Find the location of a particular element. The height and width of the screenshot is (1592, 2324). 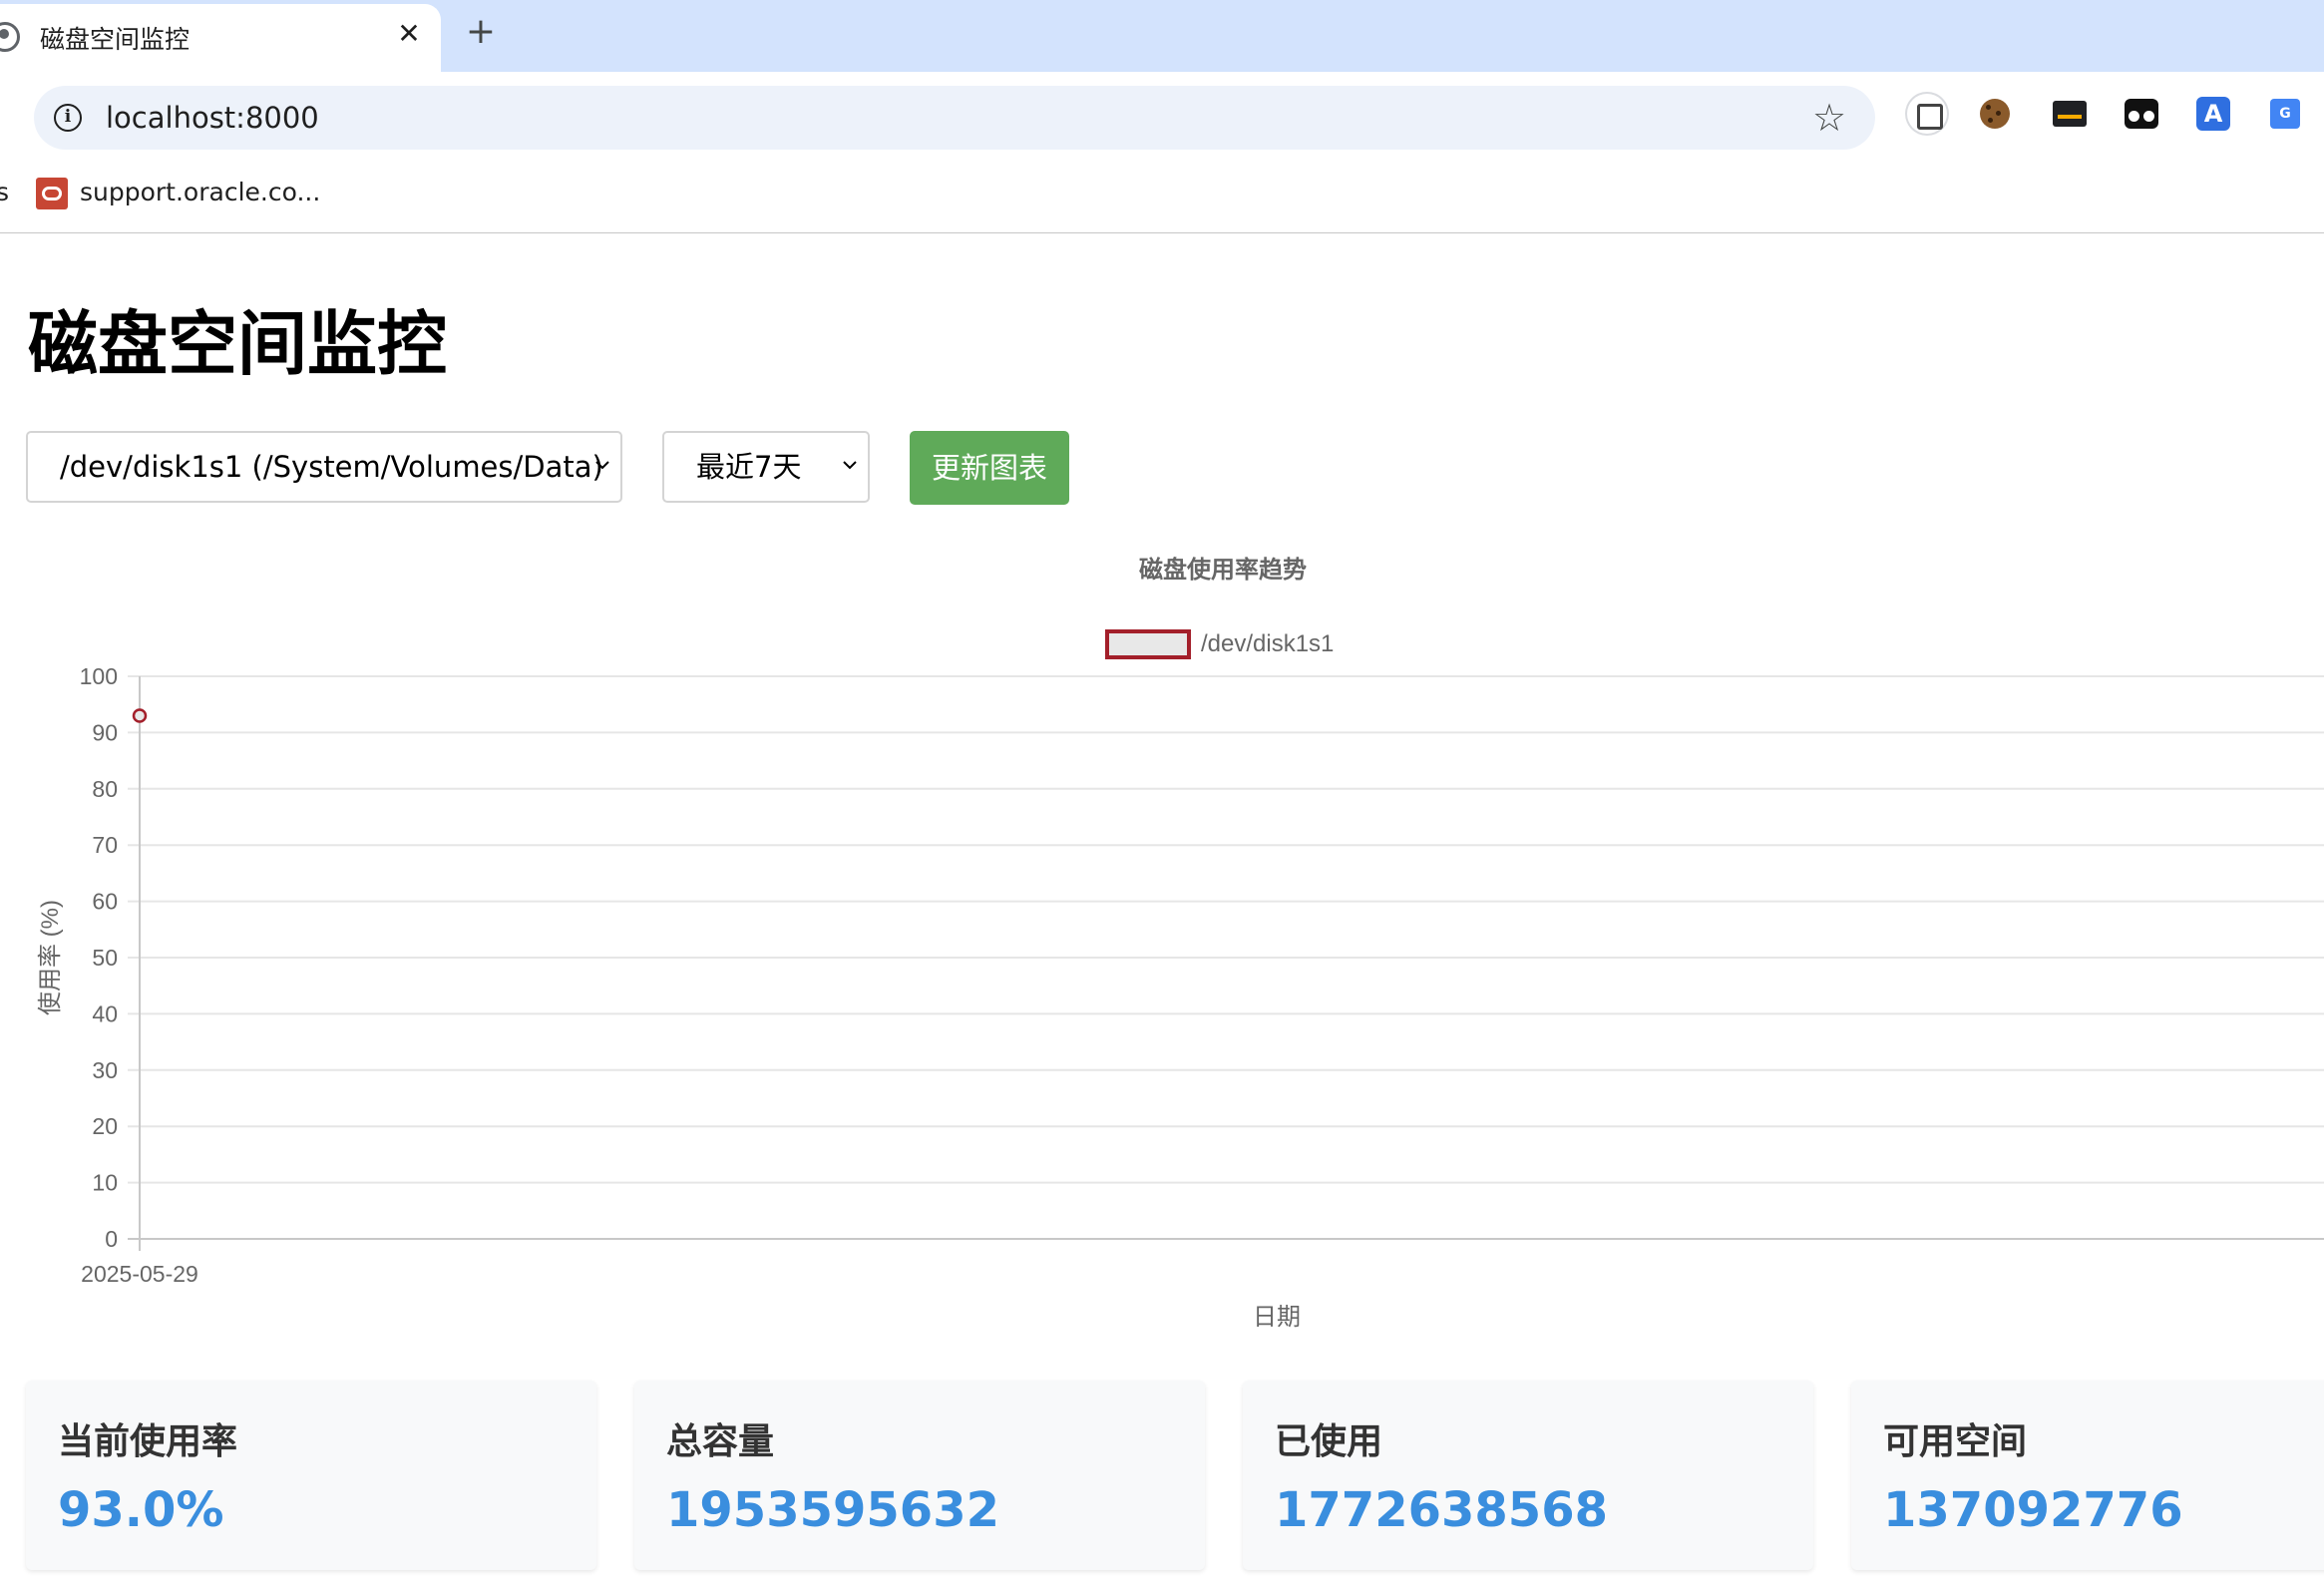

data-point is located at coordinates (140, 715).